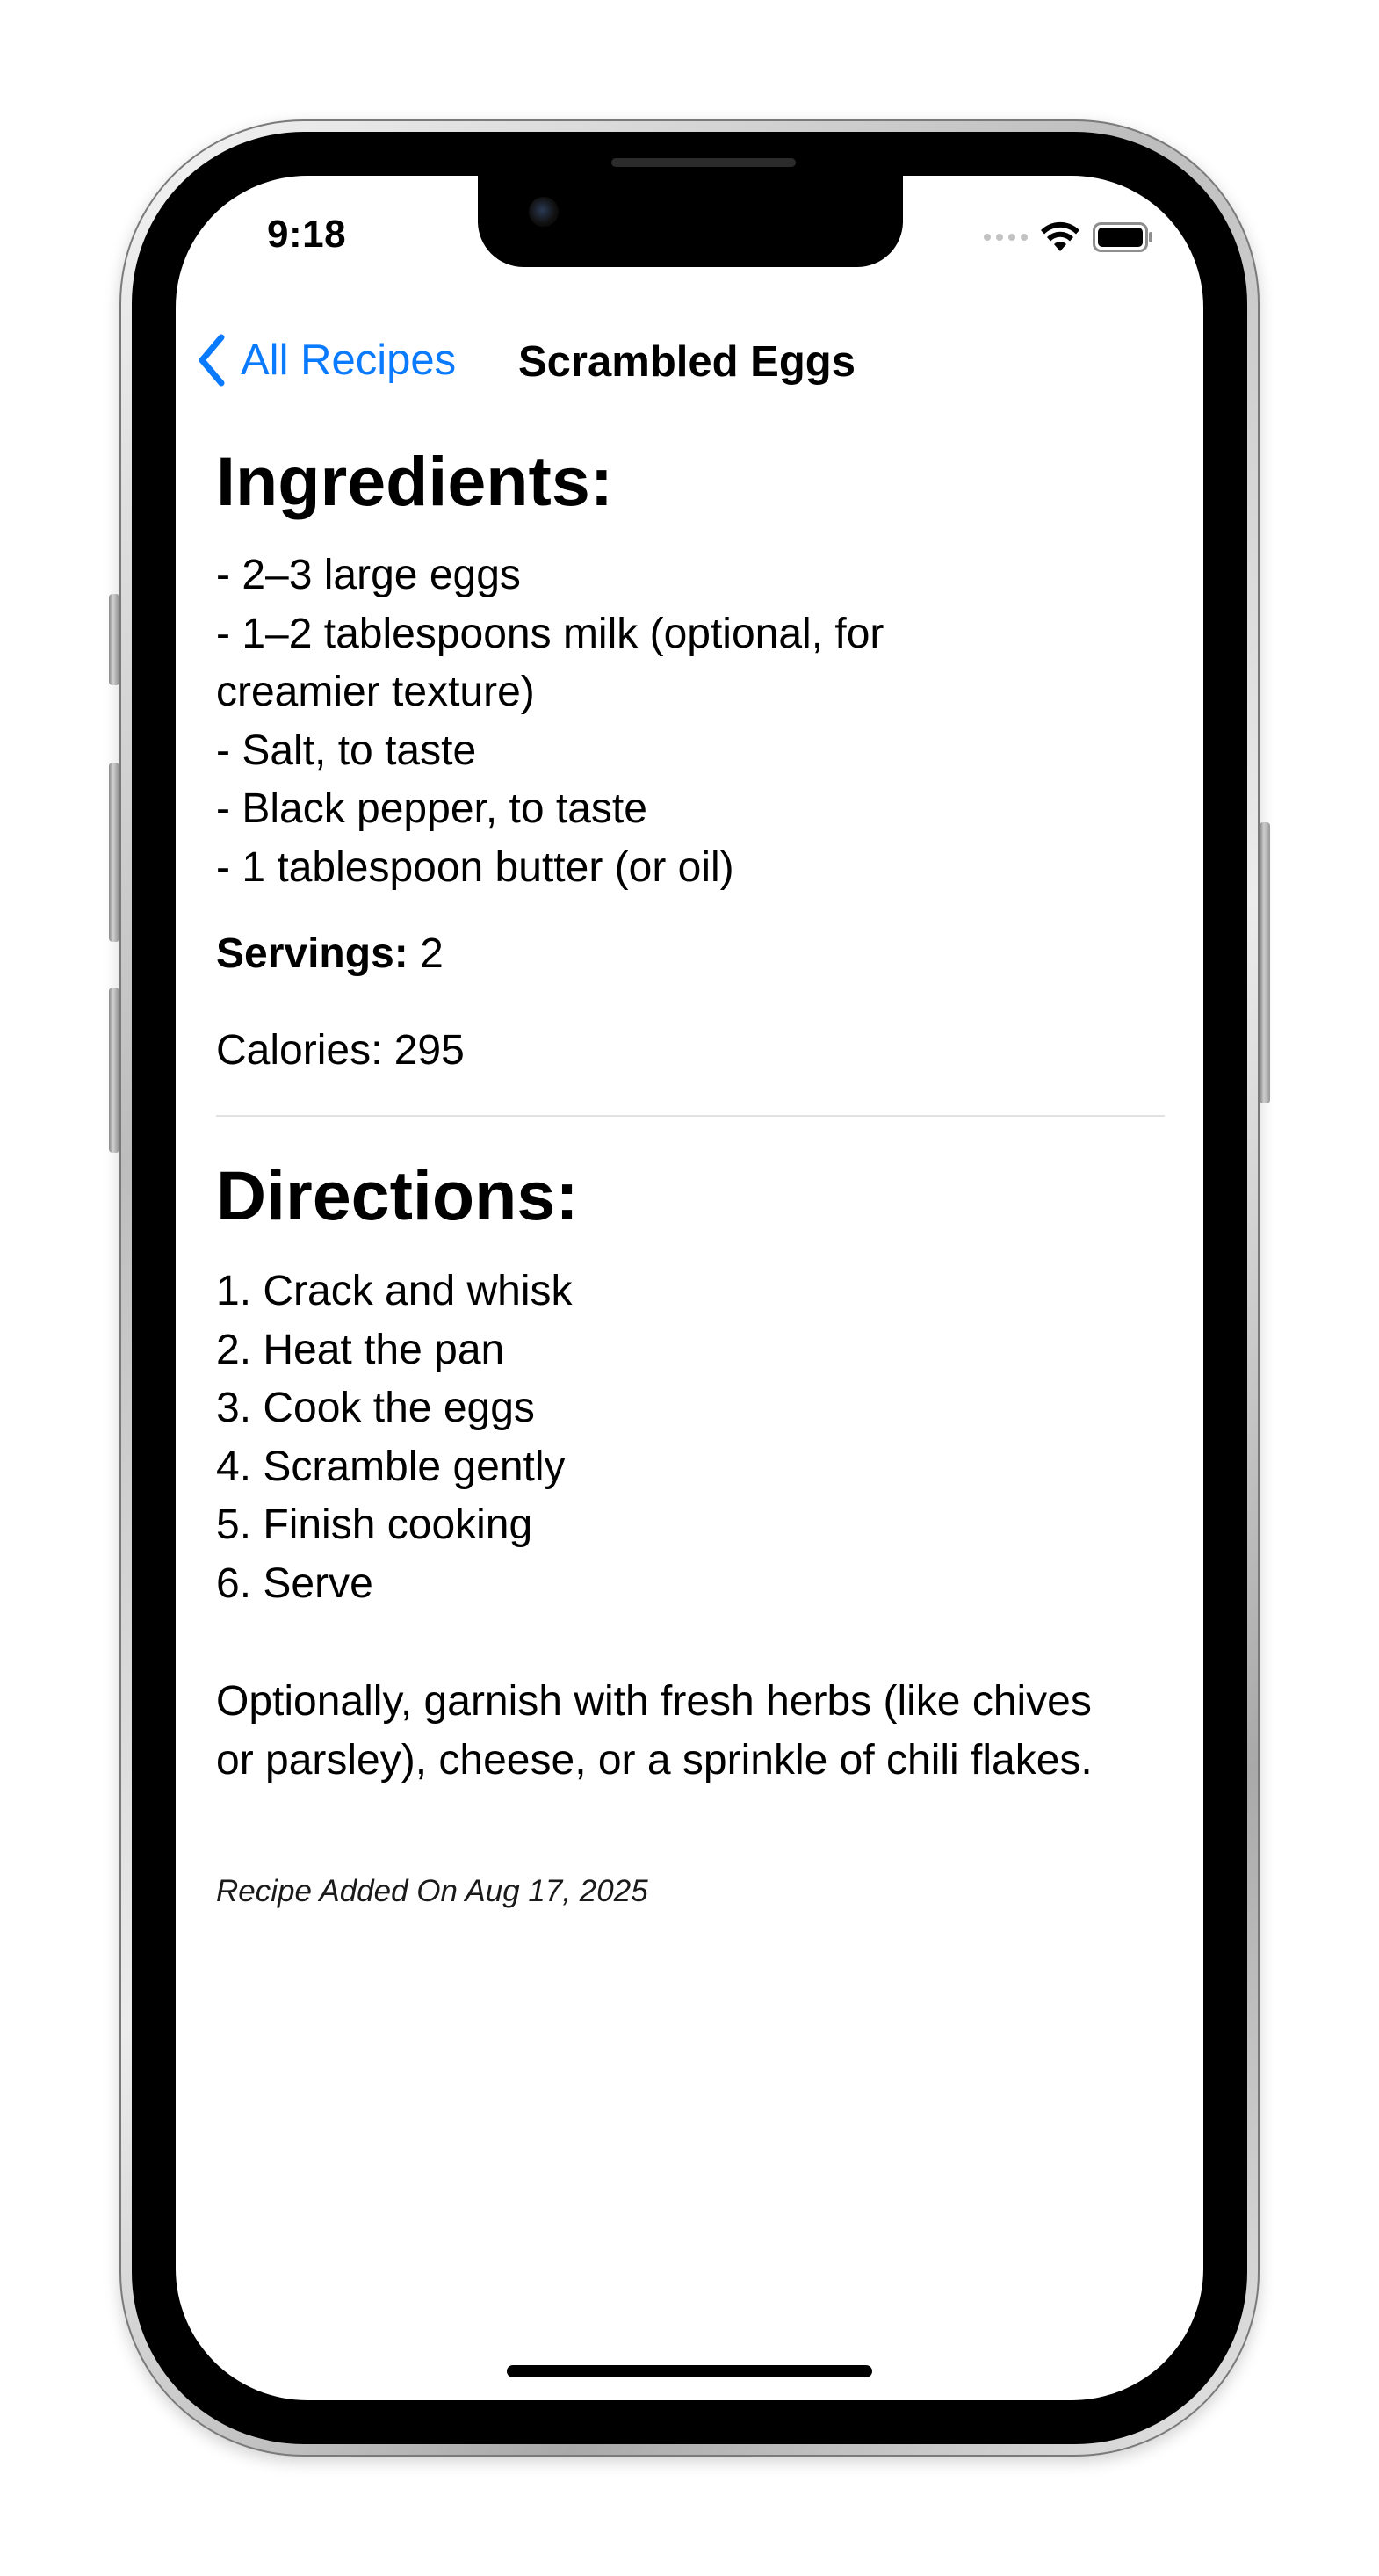 The image size is (1379, 2576). I want to click on status-icons, so click(1069, 237).